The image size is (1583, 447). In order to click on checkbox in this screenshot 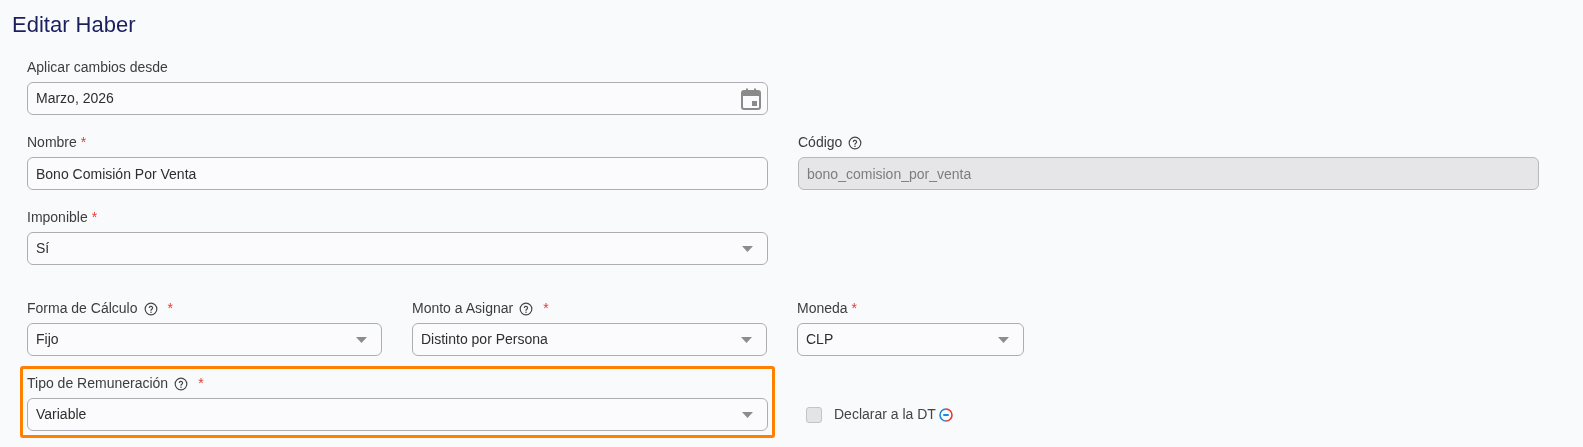, I will do `click(814, 414)`.